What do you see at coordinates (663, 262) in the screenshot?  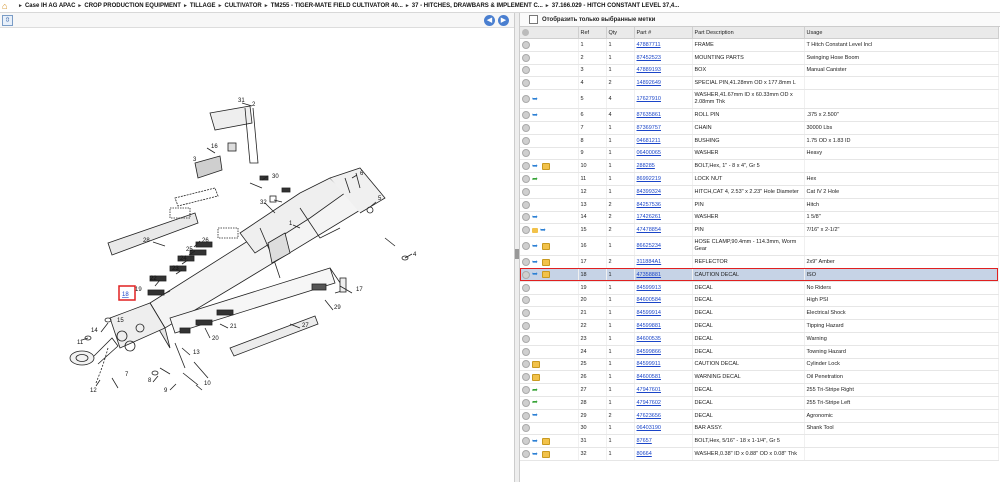 I see `cell-part: 311884A1` at bounding box center [663, 262].